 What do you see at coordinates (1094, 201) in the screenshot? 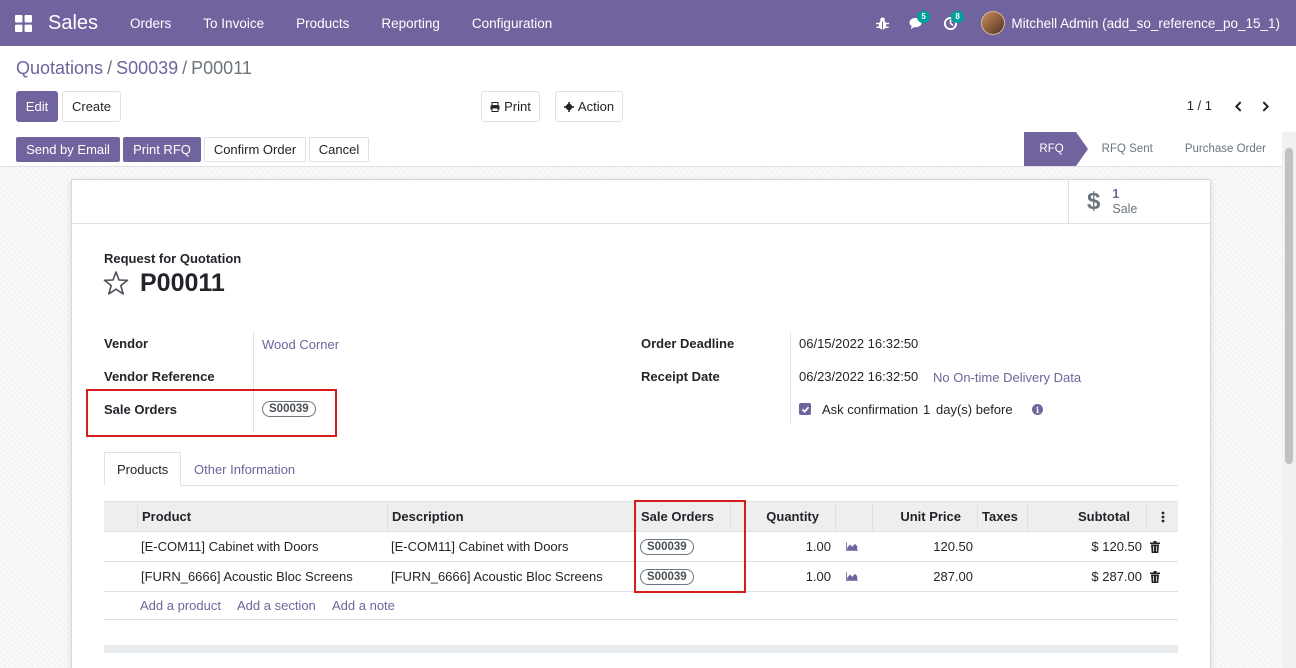
I see `dollar-icon: $` at bounding box center [1094, 201].